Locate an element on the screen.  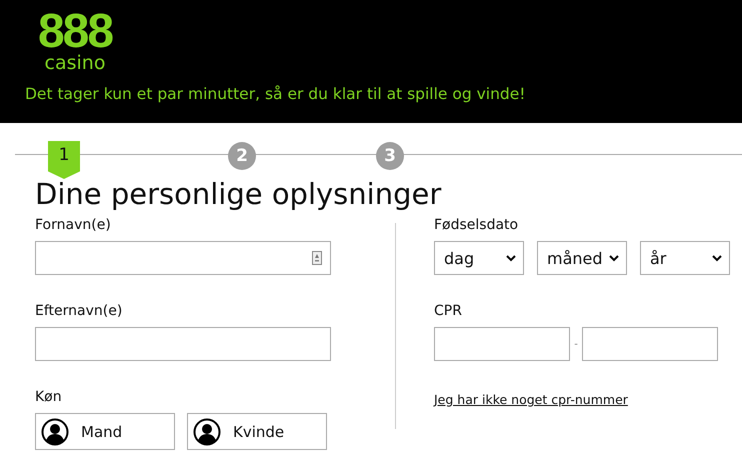
logo: 888 casino is located at coordinates (75, 40).